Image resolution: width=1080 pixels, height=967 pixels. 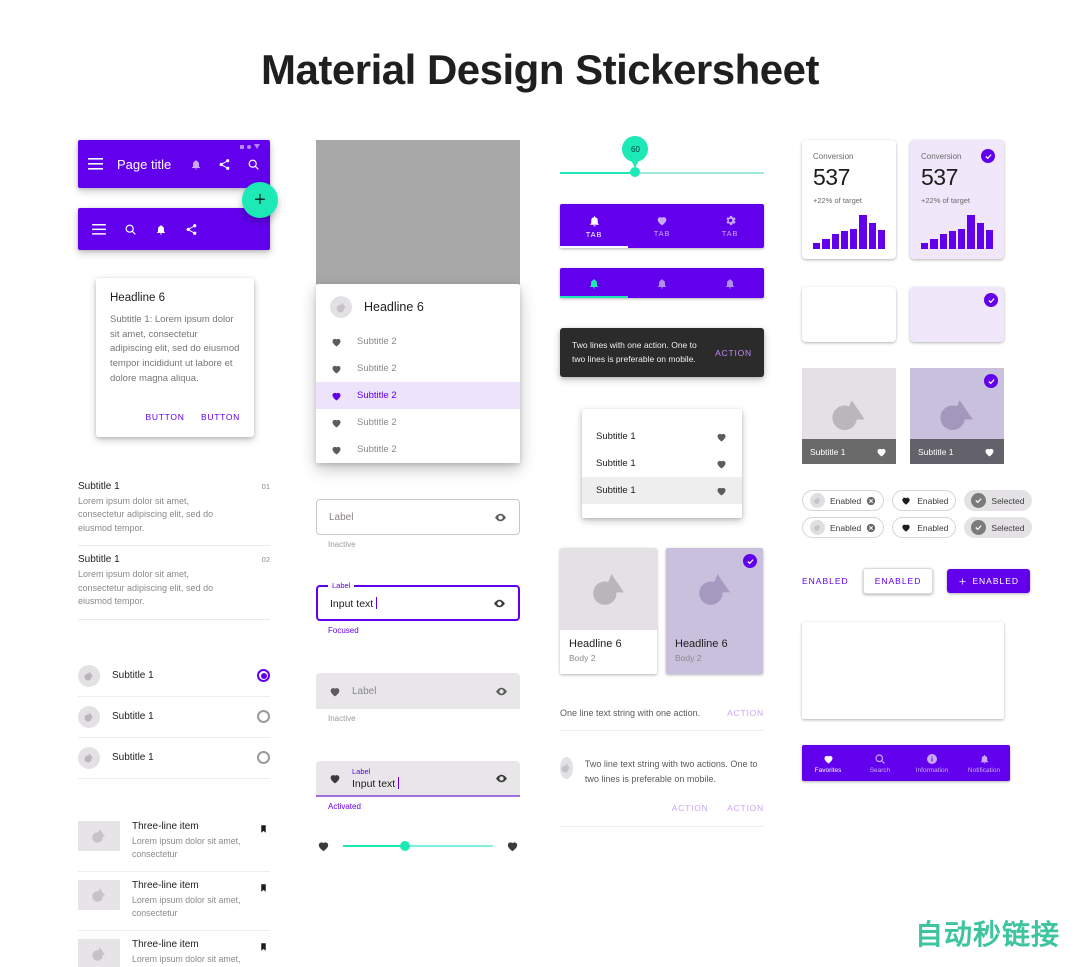 I want to click on contained-button: ENABLED, so click(x=989, y=581).